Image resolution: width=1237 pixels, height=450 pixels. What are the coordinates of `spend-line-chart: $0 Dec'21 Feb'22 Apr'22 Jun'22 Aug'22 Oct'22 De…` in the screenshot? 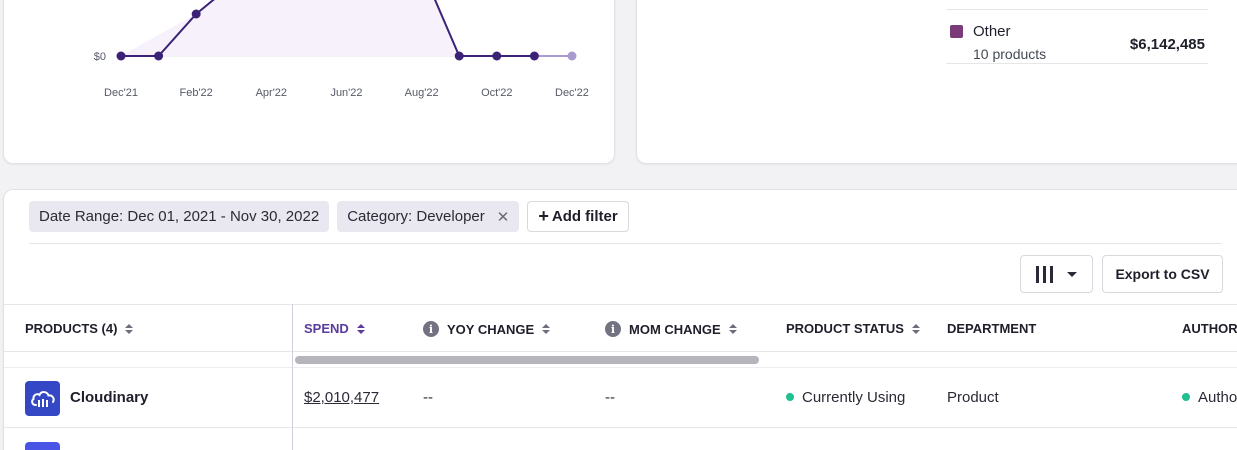 It's located at (341, 49).